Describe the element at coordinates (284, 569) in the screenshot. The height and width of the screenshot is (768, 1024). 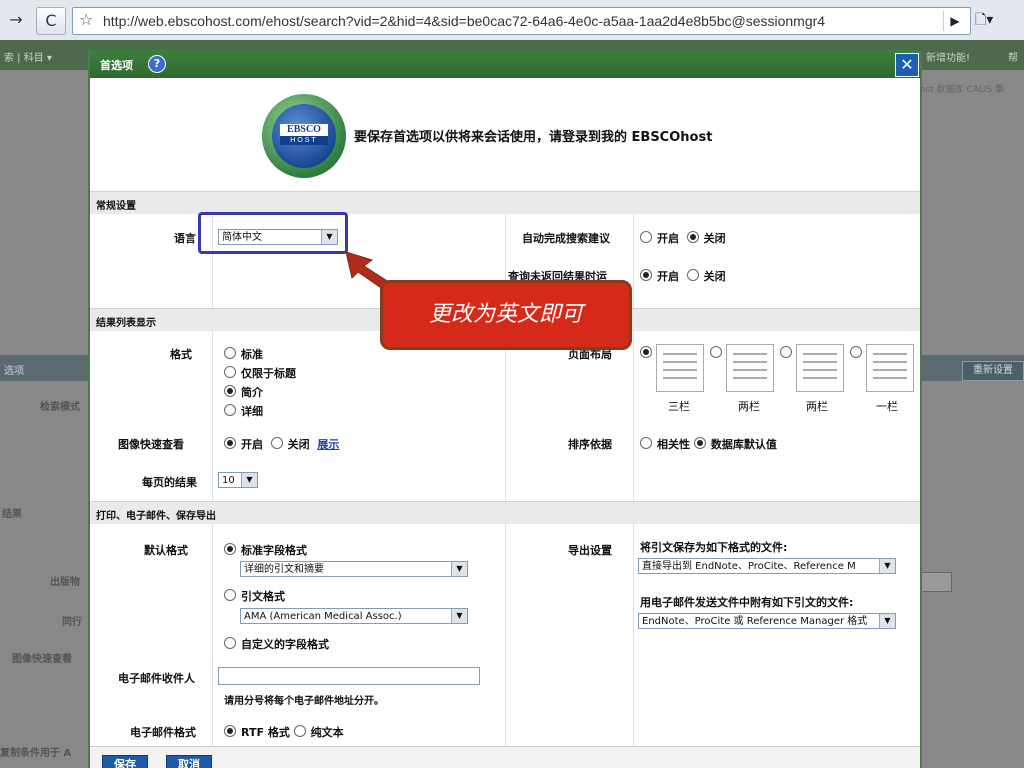
I see `field-format-value: 详细的引文和摘要` at that location.